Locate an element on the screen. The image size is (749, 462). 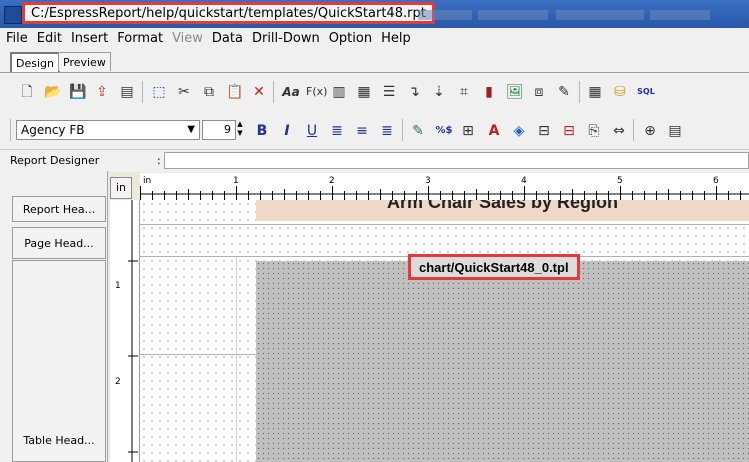
sub-report-icon: ⧈ is located at coordinates (539, 92).